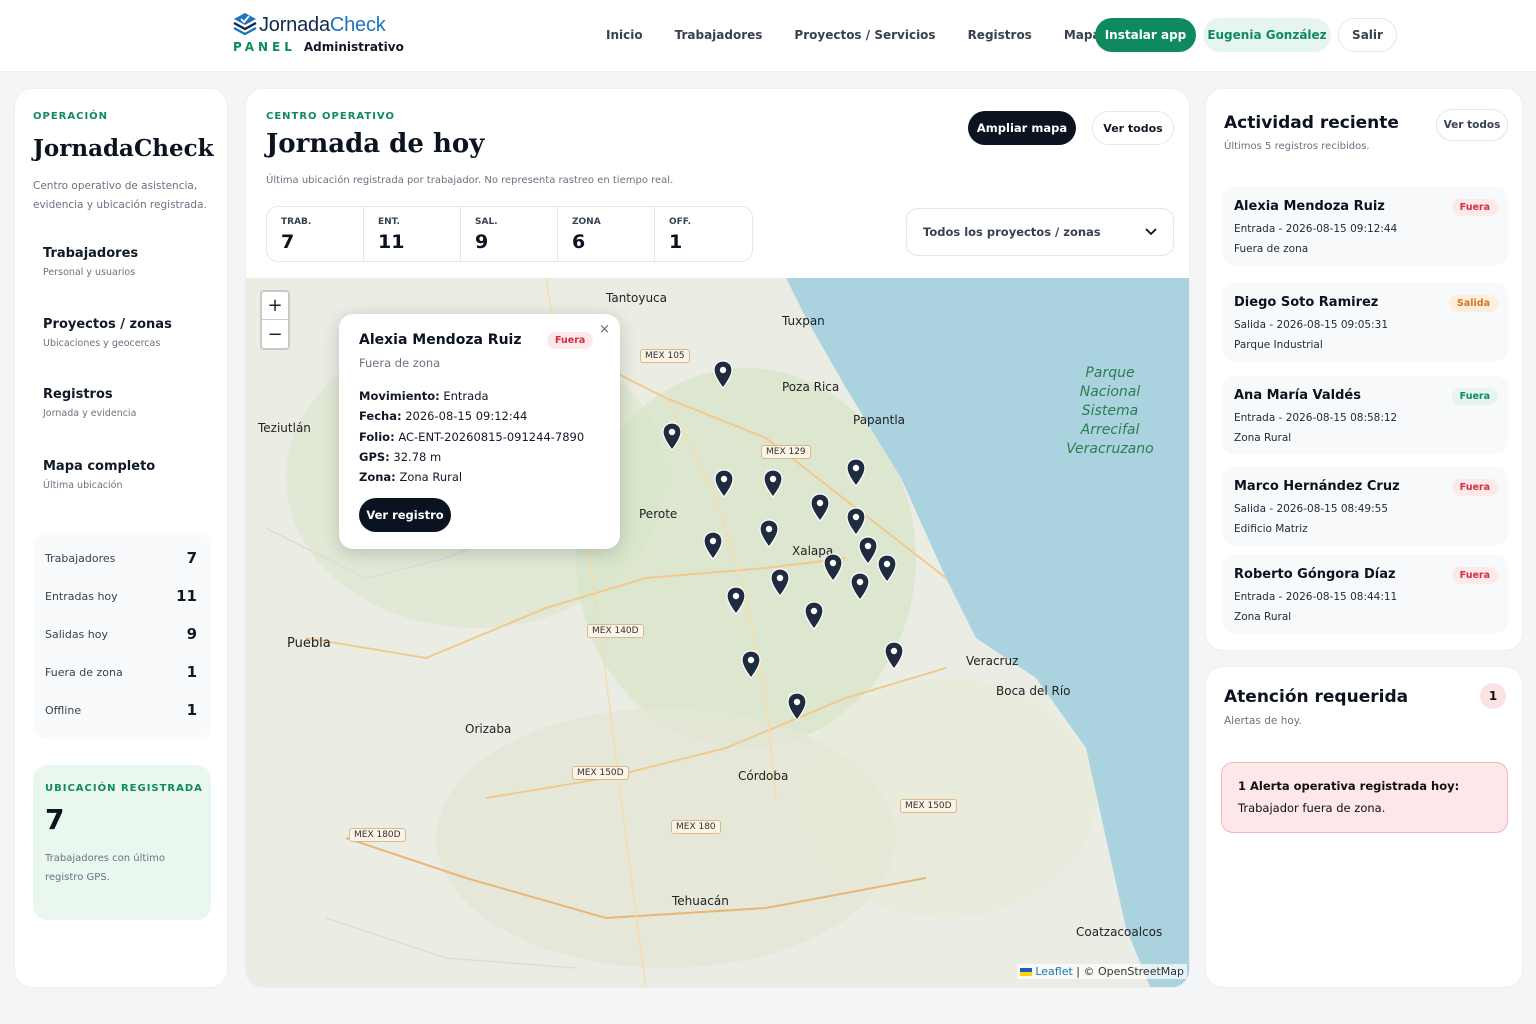  What do you see at coordinates (680, 222) in the screenshot?
I see `counter-label: OFF.` at bounding box center [680, 222].